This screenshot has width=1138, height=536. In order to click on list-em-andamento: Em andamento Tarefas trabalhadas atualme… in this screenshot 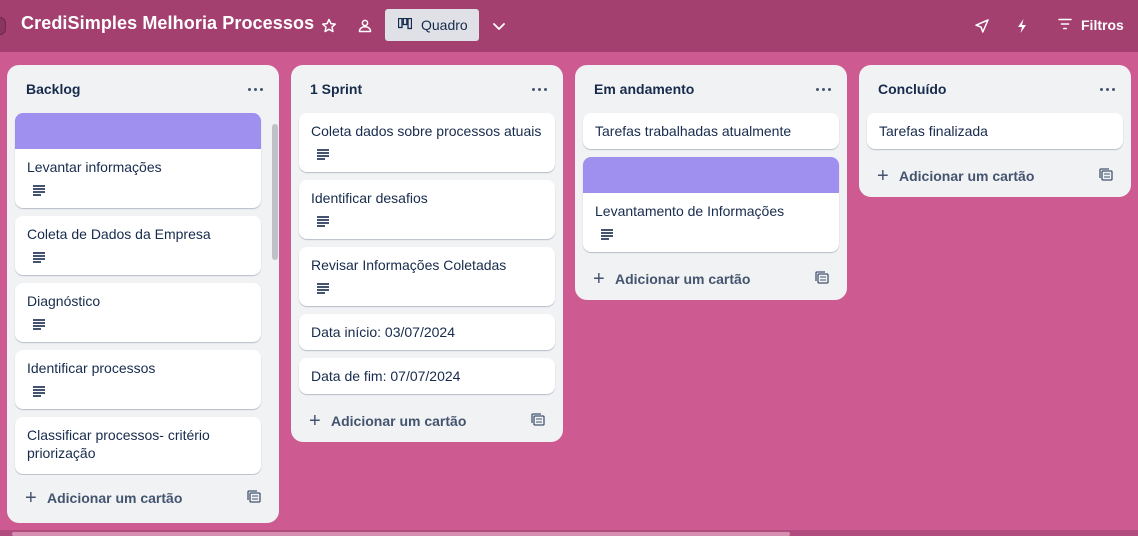, I will do `click(711, 182)`.